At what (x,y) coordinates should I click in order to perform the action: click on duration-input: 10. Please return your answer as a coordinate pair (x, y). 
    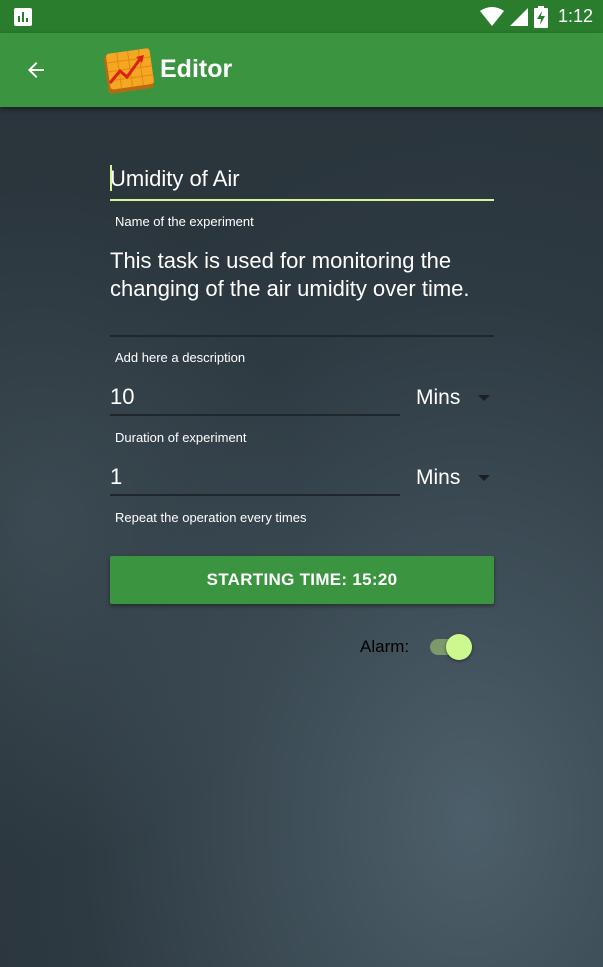
    Looking at the image, I should click on (255, 400).